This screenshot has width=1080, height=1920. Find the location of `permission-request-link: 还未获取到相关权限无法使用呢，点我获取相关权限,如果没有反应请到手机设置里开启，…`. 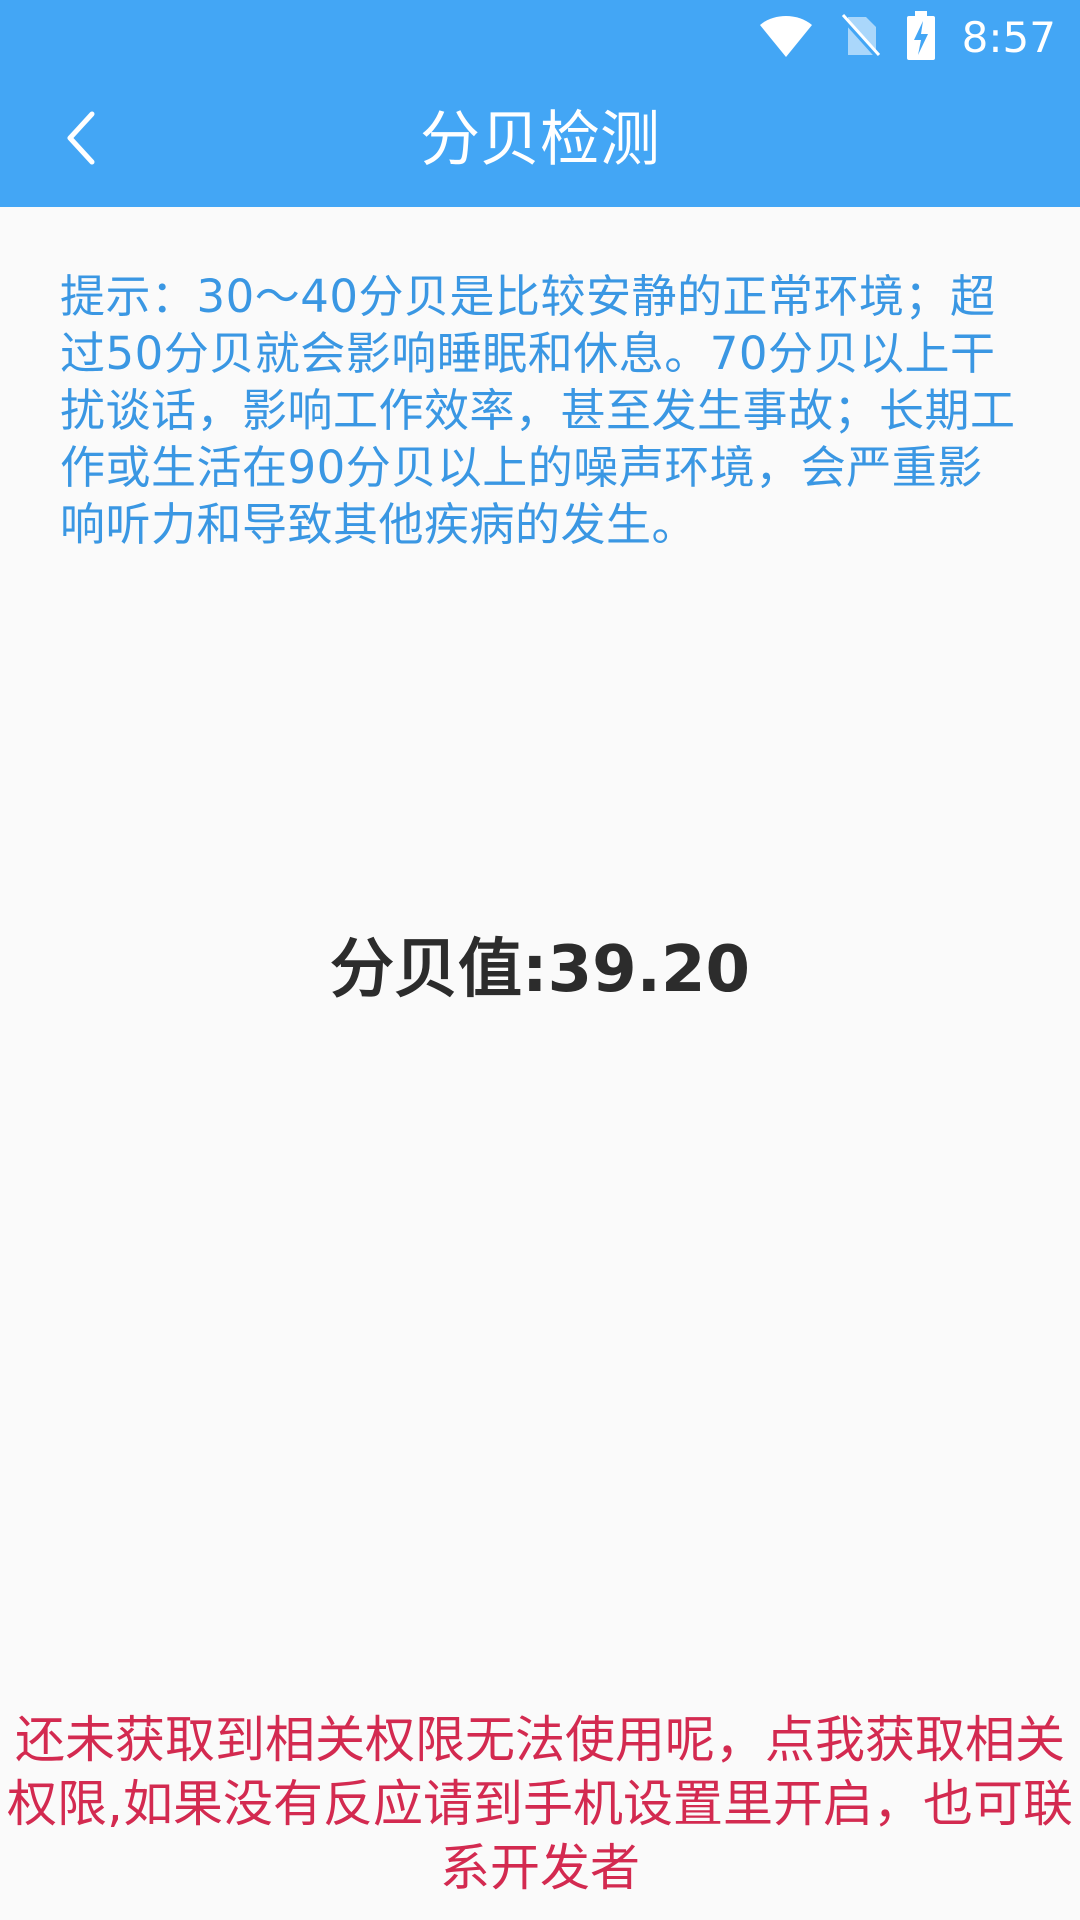

permission-request-link: 还未获取到相关权限无法使用呢，点我获取相关权限,如果没有反应请到手机设置里开启，… is located at coordinates (540, 1804).